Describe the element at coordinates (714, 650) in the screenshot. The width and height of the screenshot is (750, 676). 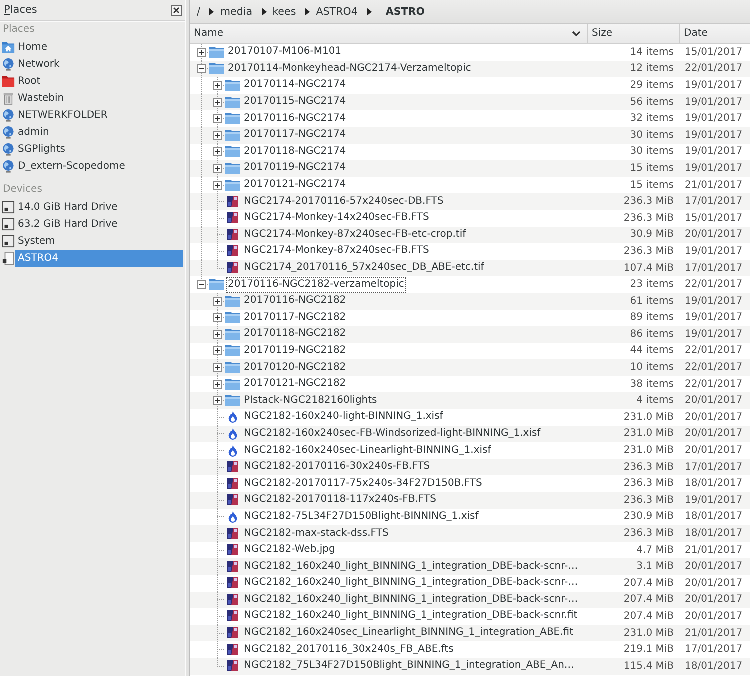
I see `modified-date: 17/01/2017` at that location.